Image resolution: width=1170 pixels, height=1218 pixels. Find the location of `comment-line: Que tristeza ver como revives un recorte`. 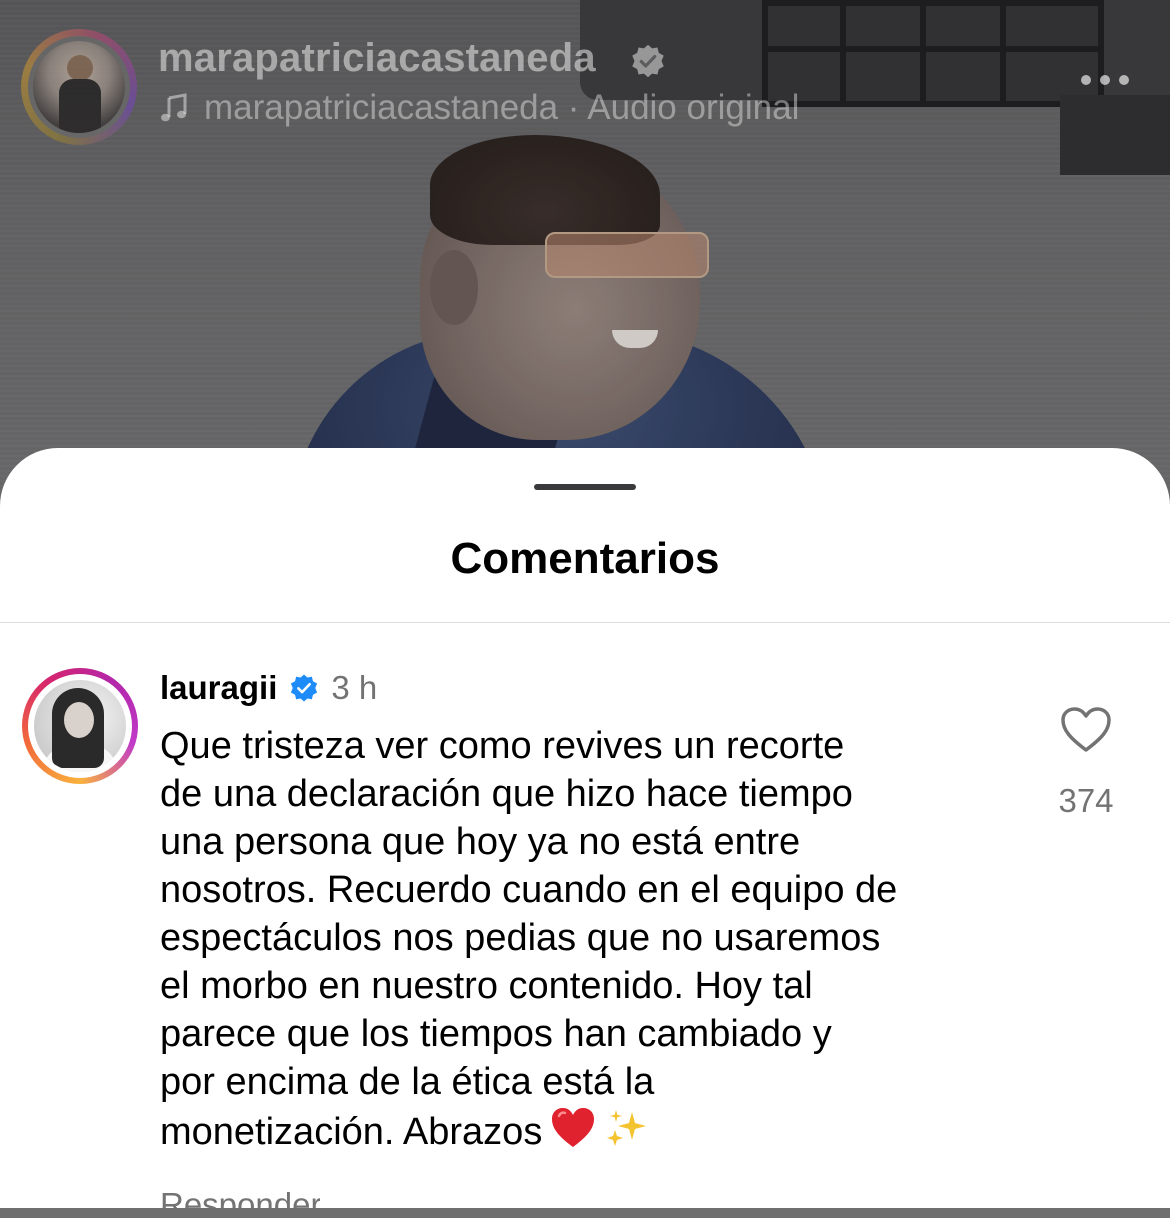

comment-line: Que tristeza ver como revives un recorte is located at coordinates (502, 746).